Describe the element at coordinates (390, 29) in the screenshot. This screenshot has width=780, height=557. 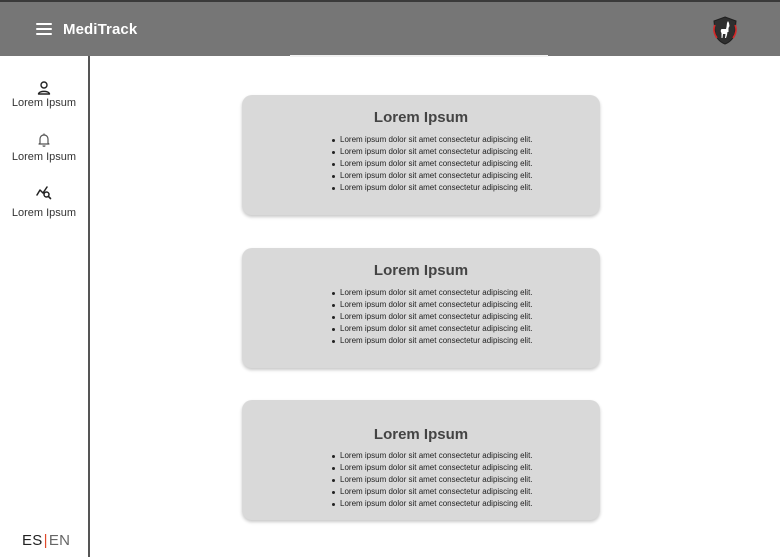
I see `app-header: MediTrack` at that location.